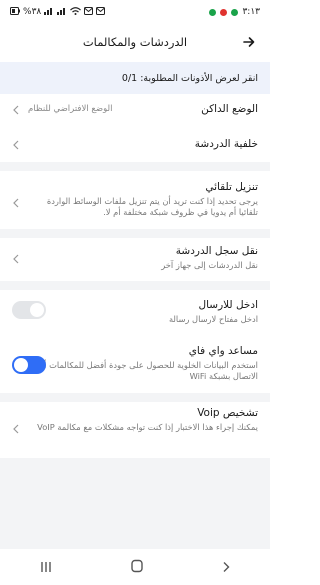 This screenshot has width=320, height=585. I want to click on battery-percent: %٣٨, so click(32, 12).